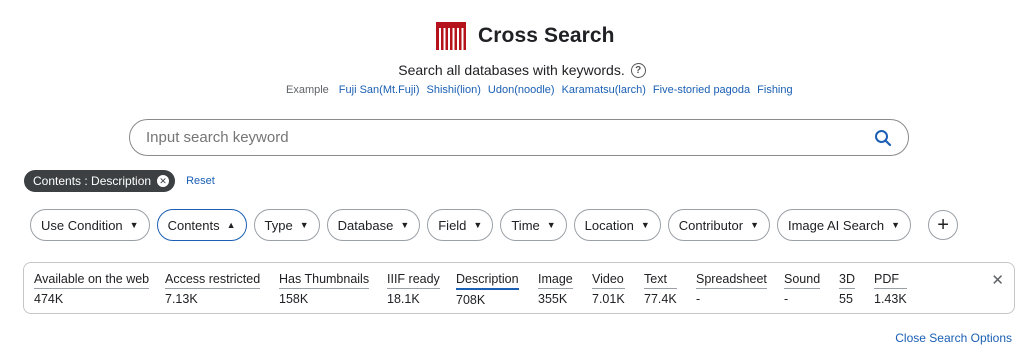 The height and width of the screenshot is (348, 1028). Describe the element at coordinates (471, 300) in the screenshot. I see `option-count: 708K` at that location.